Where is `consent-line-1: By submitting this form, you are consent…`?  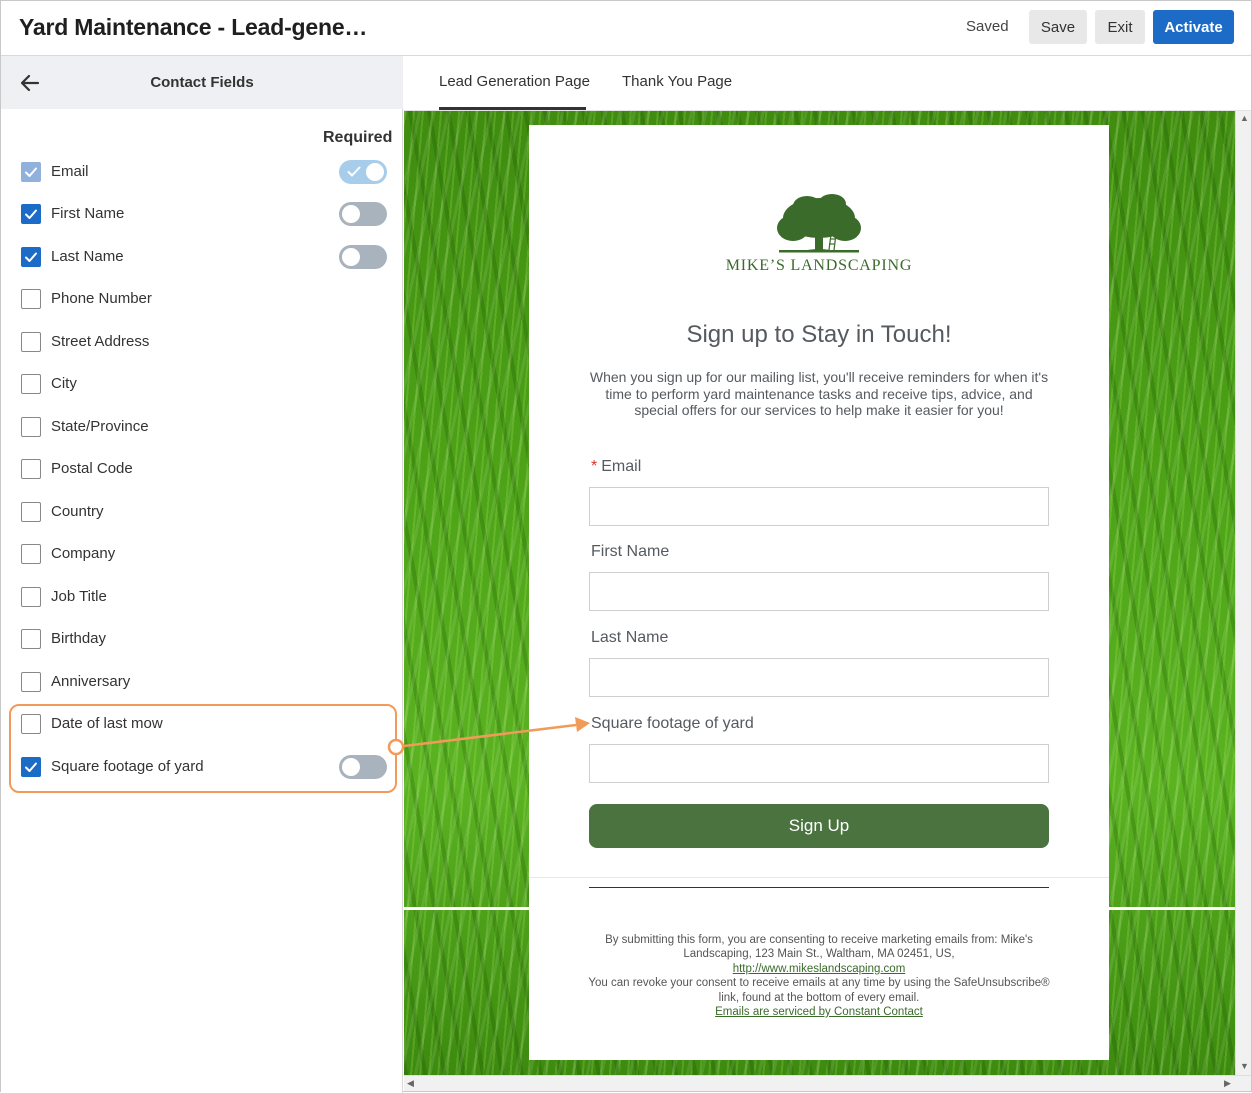 consent-line-1: By submitting this form, you are consent… is located at coordinates (819, 947).